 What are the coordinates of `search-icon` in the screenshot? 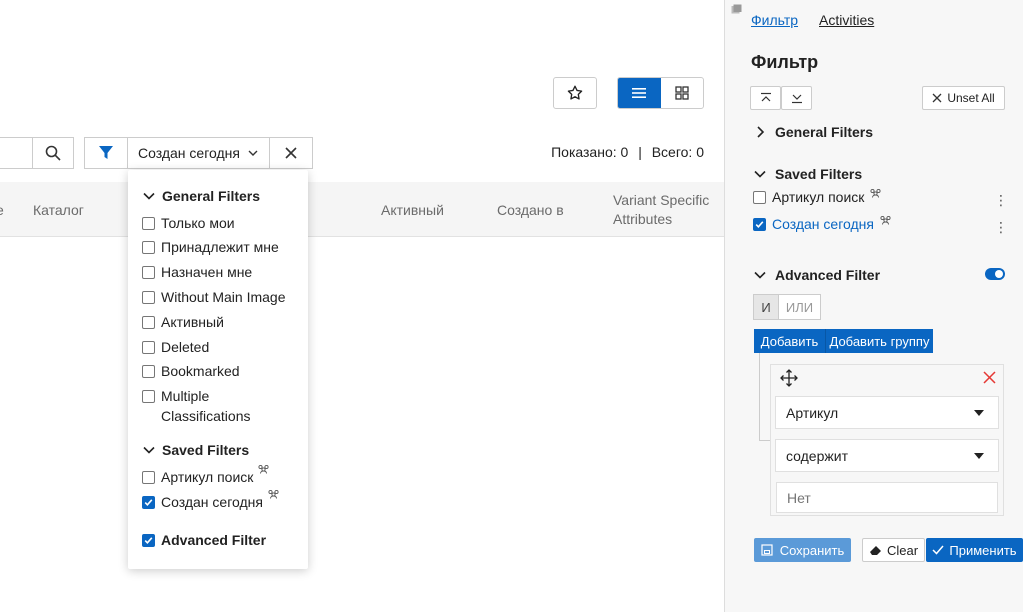 It's located at (53, 153).